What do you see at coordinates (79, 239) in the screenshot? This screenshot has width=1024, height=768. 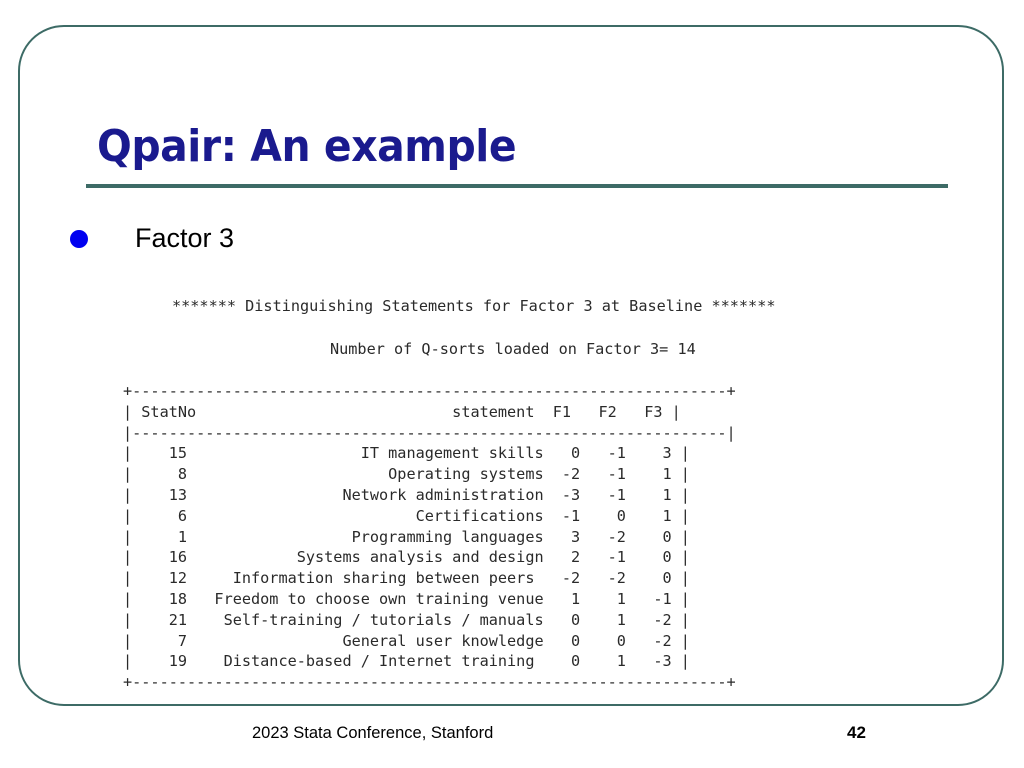 I see `bullet-dot-icon` at bounding box center [79, 239].